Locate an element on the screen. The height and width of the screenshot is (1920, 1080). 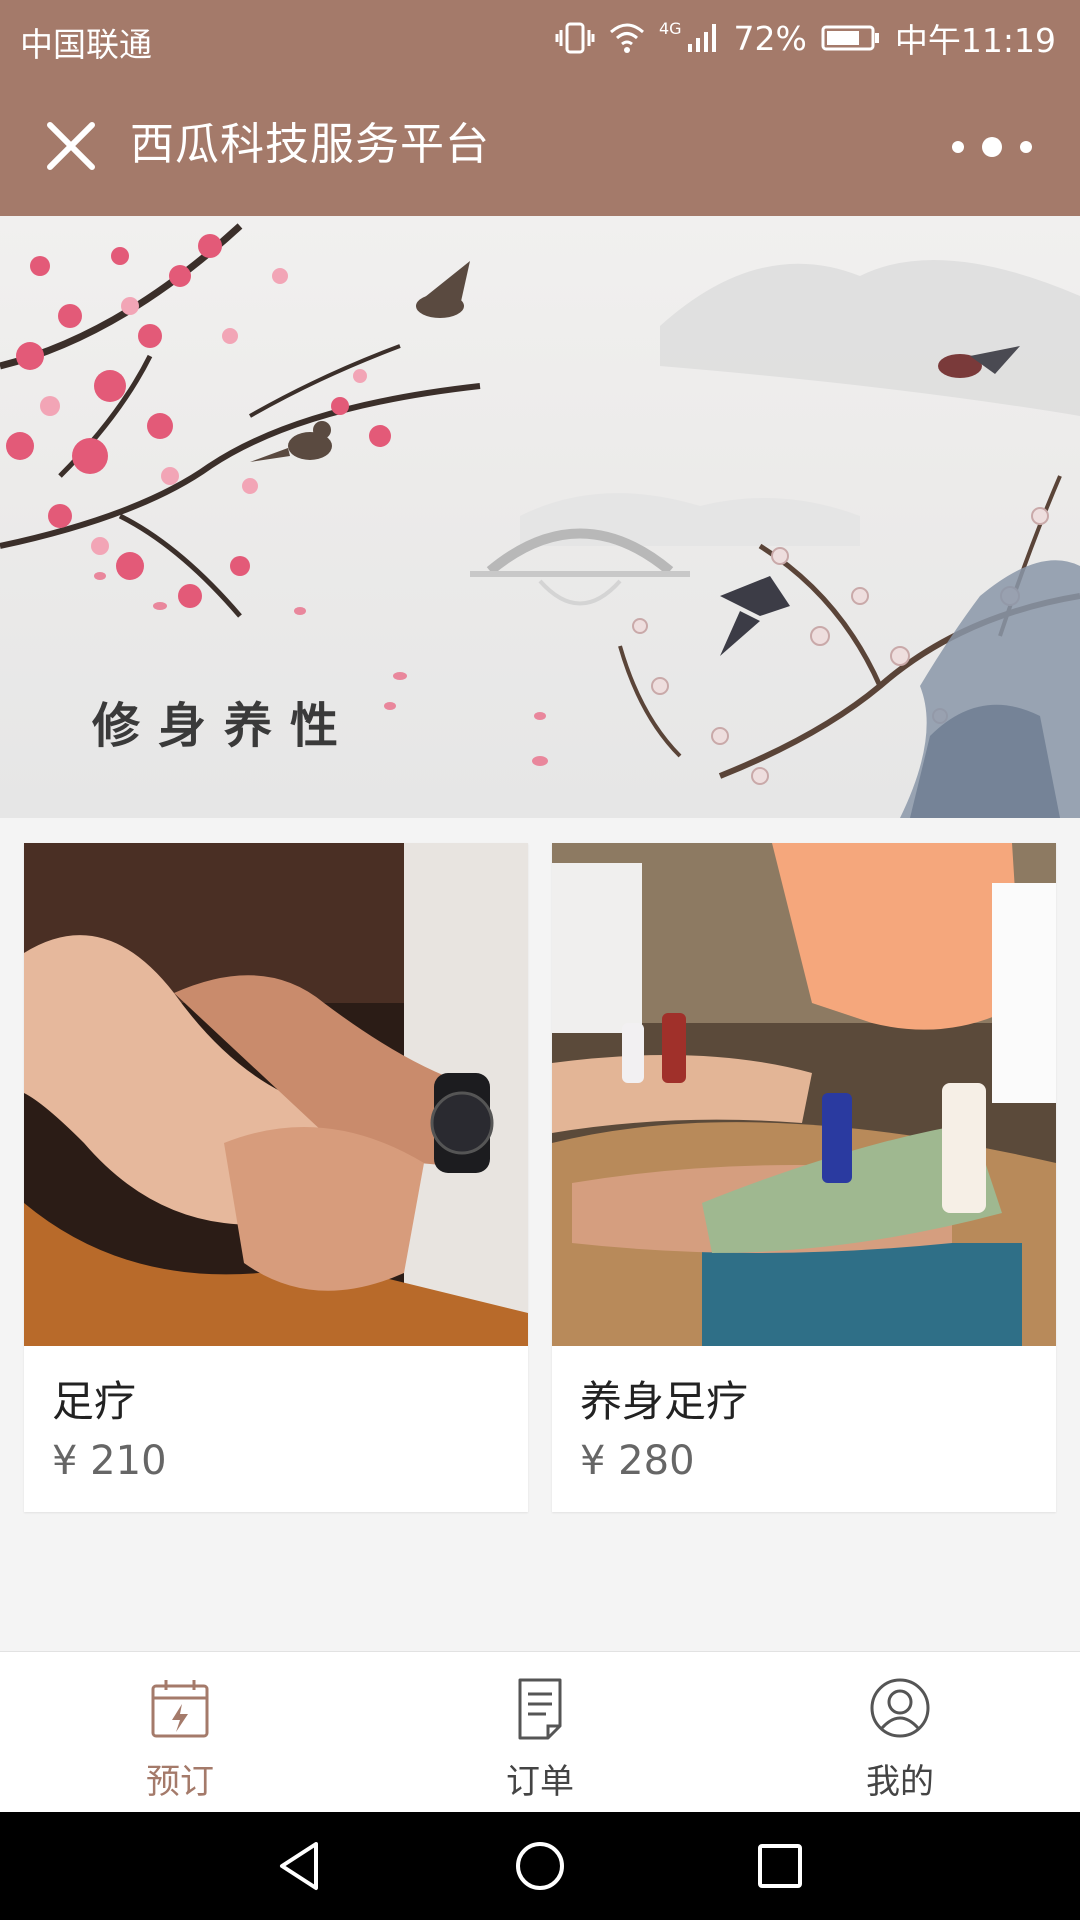
back-icon is located at coordinates (300, 1866).